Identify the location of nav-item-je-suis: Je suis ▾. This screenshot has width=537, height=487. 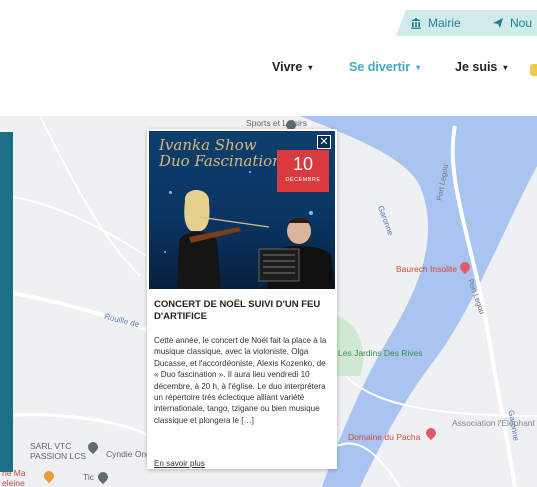
(481, 67).